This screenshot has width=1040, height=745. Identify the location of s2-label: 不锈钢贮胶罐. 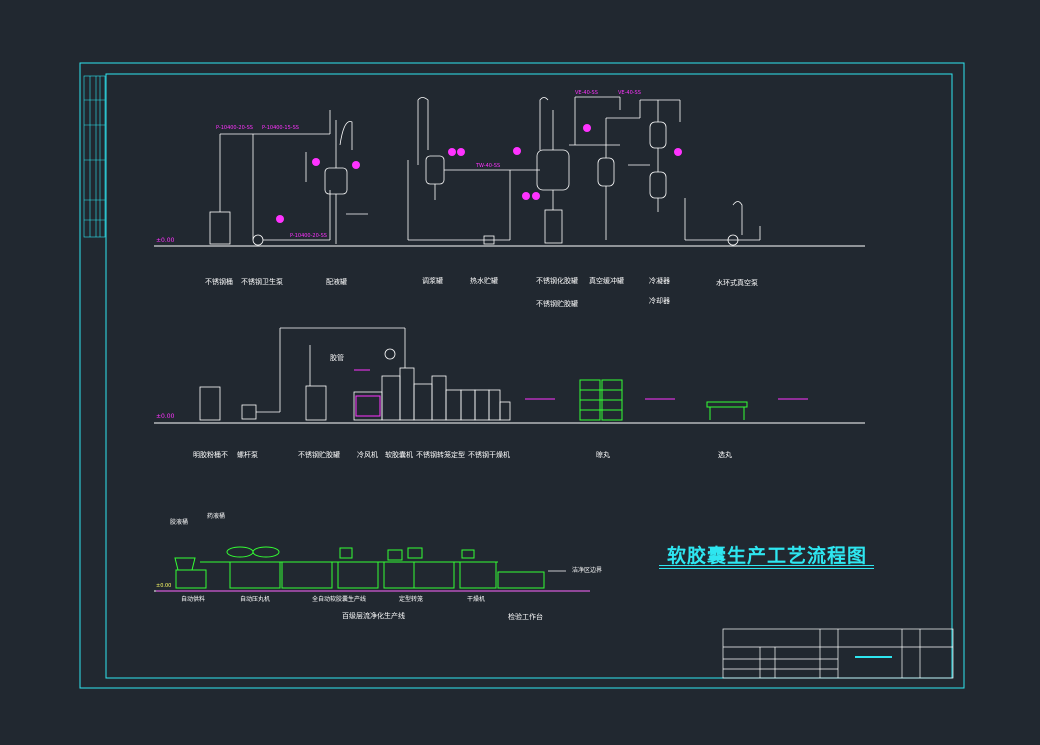
(319, 455).